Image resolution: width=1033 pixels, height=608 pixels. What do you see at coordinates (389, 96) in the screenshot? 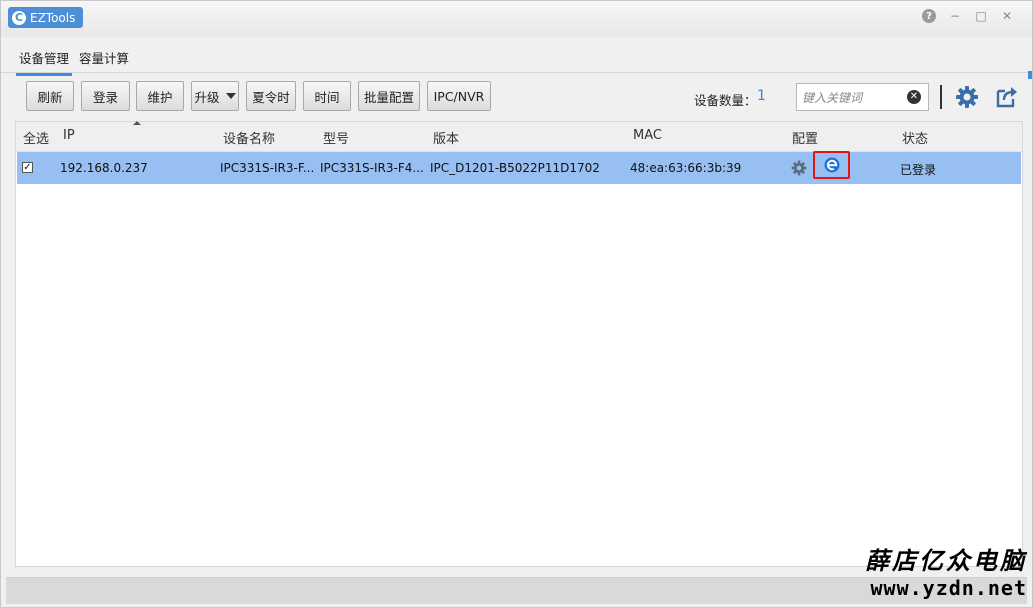
I see `batch-config-button: 批量配置` at bounding box center [389, 96].